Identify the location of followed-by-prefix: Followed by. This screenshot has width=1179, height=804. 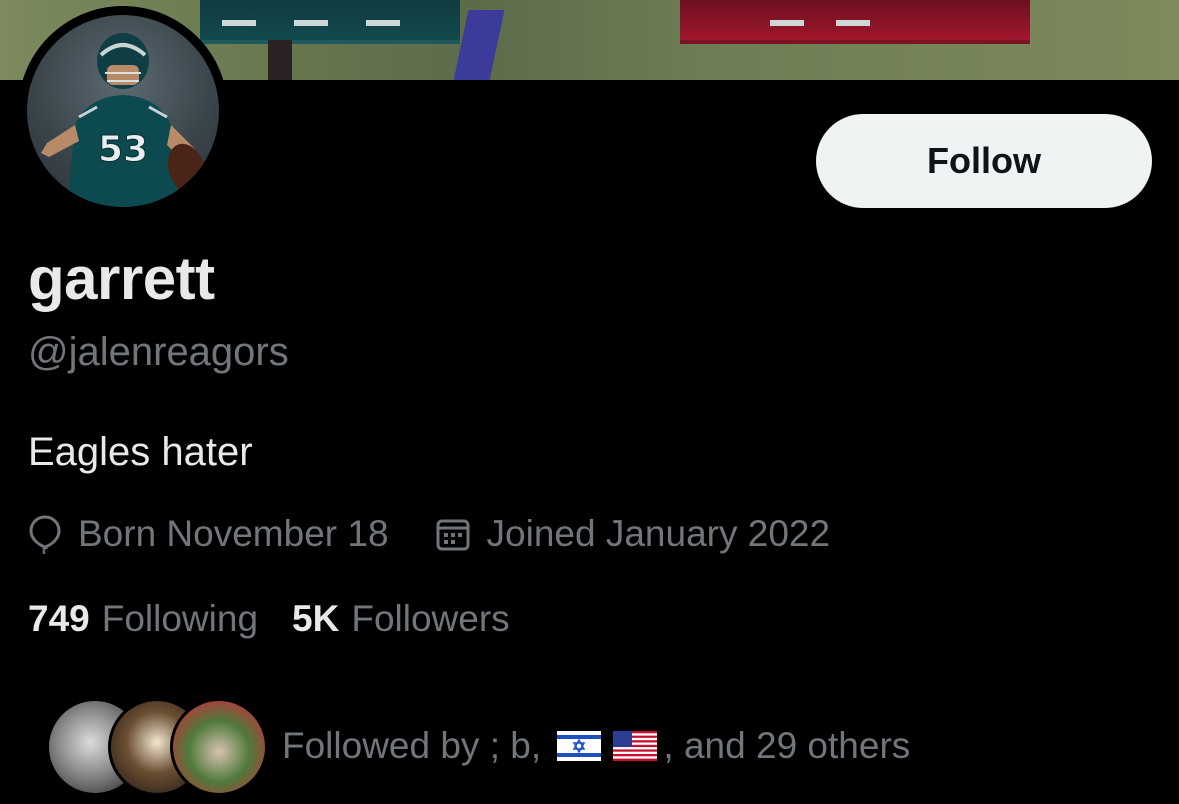
(381, 745).